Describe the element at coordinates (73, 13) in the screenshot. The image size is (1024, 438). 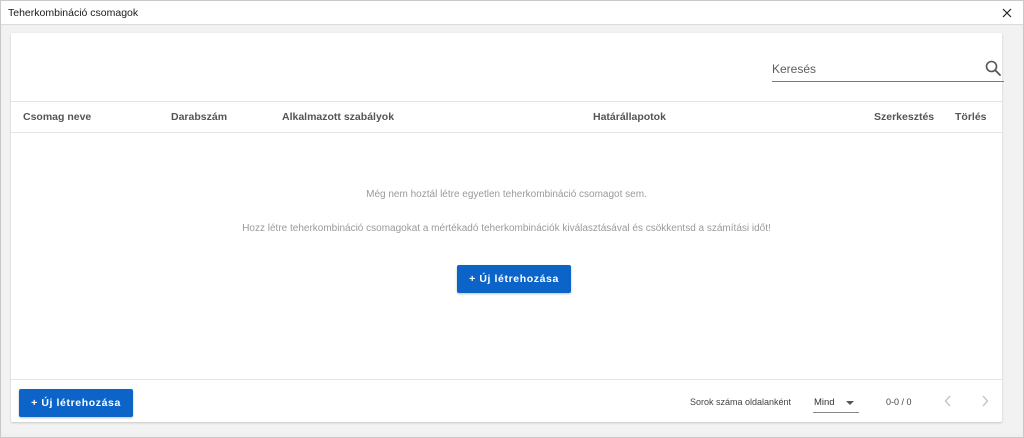
I see `window-title: Teherkombináció csomagok` at that location.